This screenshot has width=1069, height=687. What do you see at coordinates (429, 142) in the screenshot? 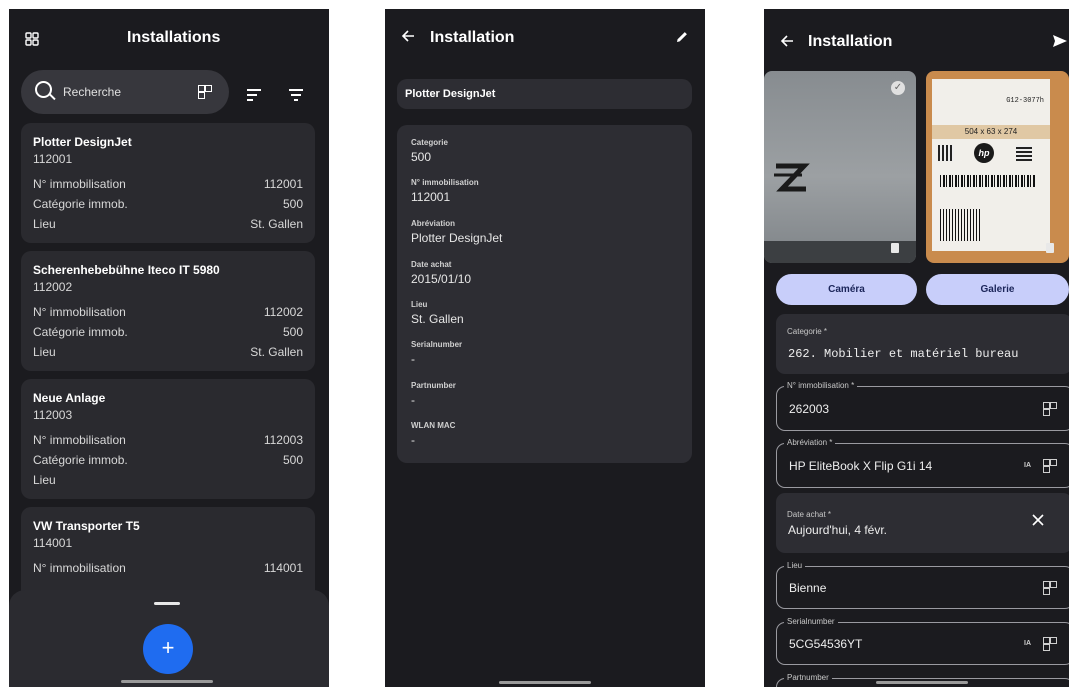
I see `detail-label: Categorie` at bounding box center [429, 142].